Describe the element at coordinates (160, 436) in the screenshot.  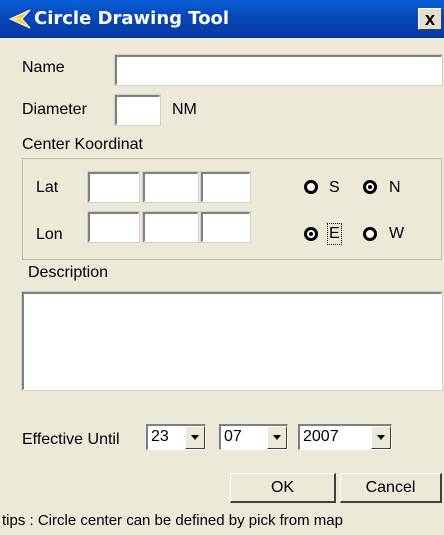
I see `effective-day-value: 23` at that location.